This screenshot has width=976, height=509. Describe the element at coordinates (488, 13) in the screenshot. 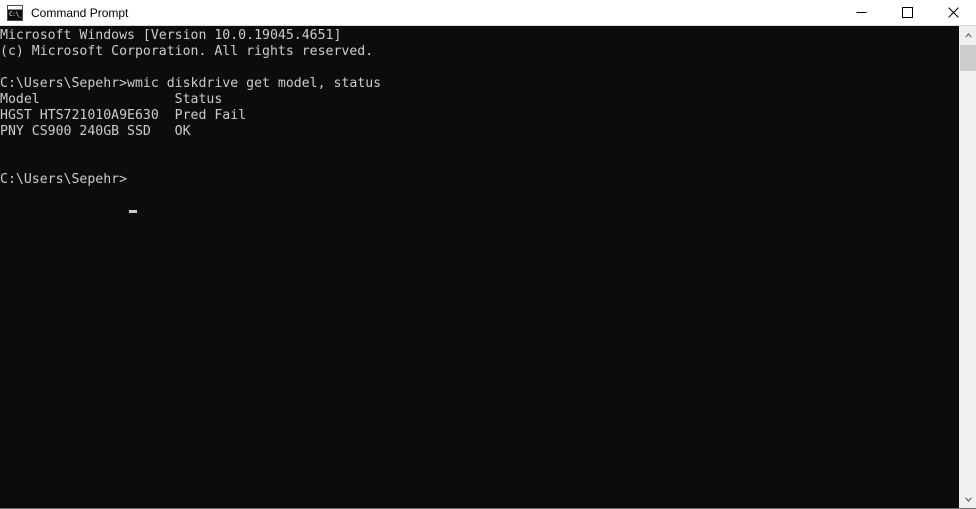

I see `title-bar: ··· C:\_ Command Prompt` at that location.